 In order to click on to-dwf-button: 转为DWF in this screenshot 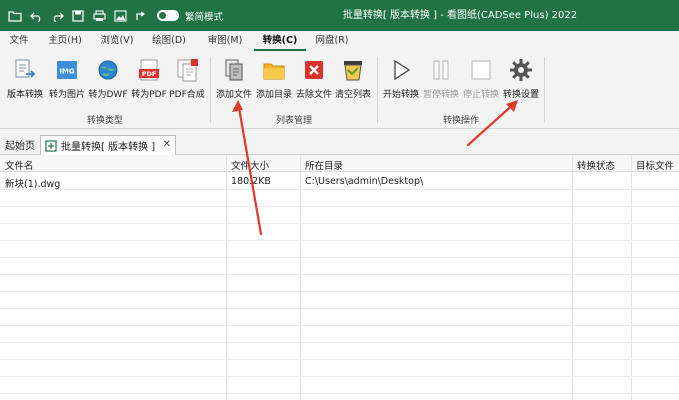, I will do `click(108, 82)`.